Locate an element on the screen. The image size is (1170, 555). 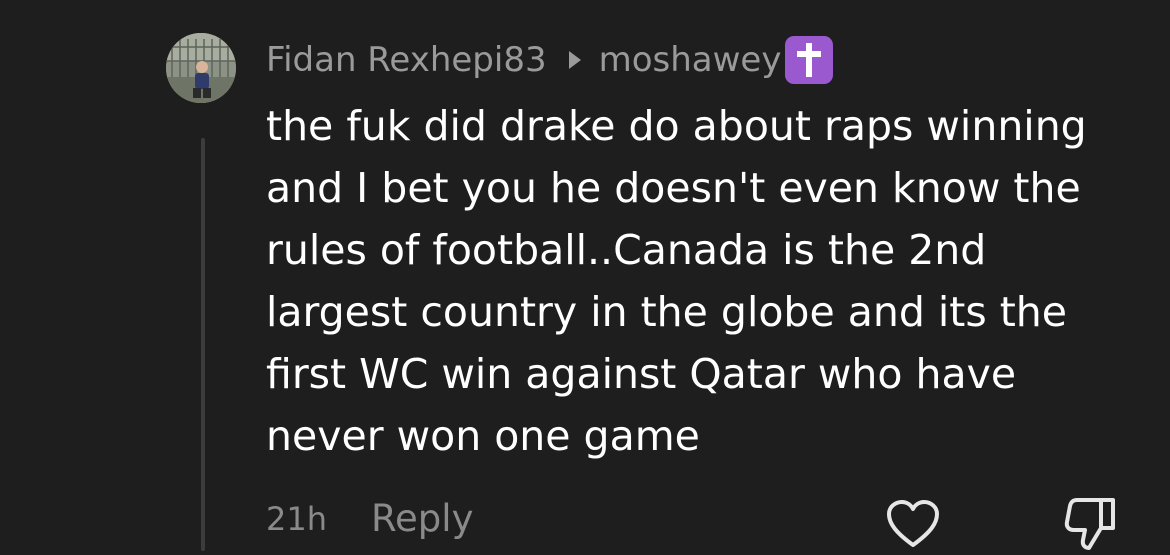
dislike-button is located at coordinates (1091, 522).